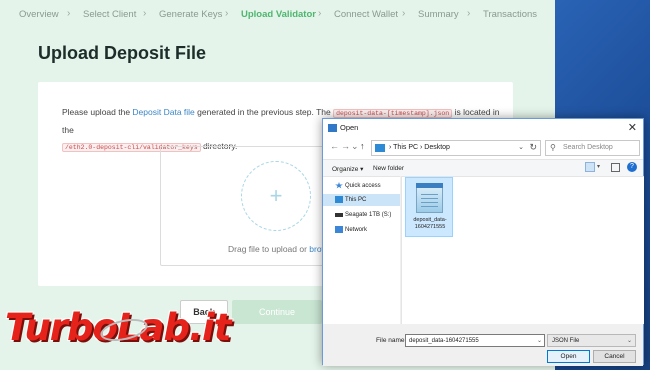  What do you see at coordinates (339, 185) in the screenshot?
I see `star-icon` at bounding box center [339, 185].